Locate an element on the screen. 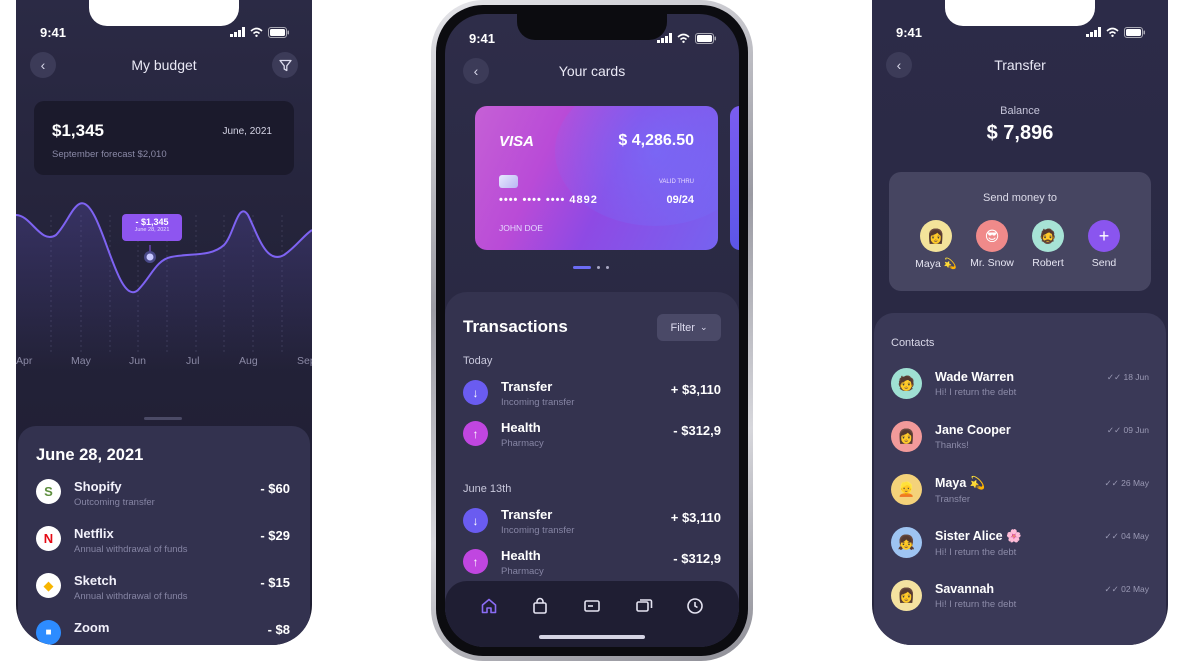  funnel-icon is located at coordinates (285, 65).